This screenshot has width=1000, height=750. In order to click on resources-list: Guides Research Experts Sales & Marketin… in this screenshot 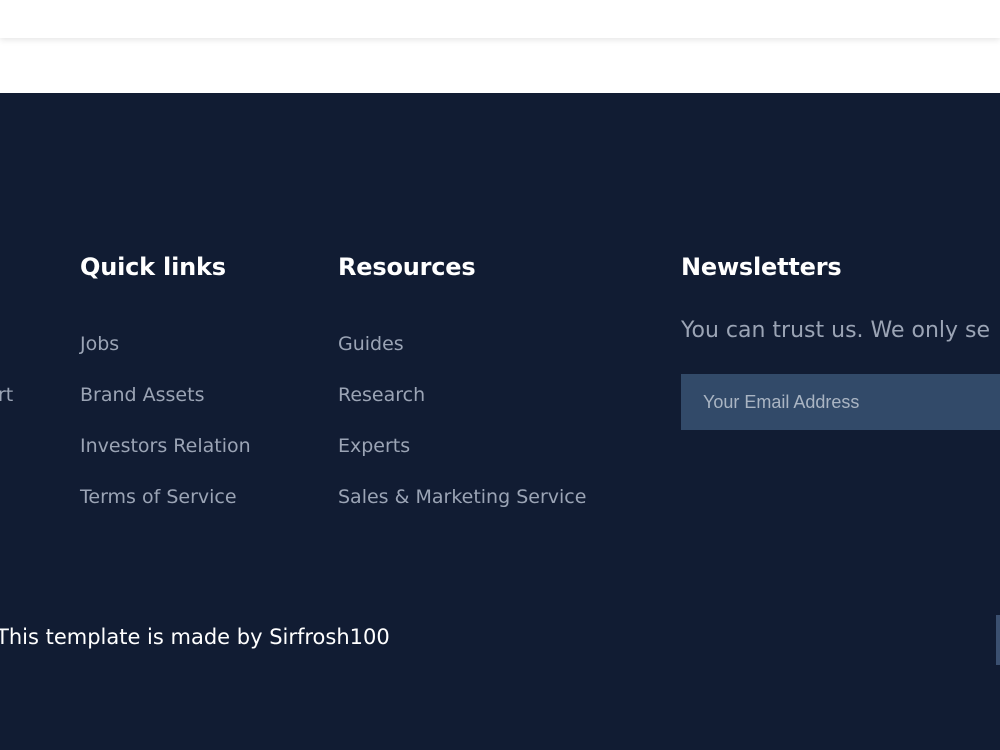, I will do `click(462, 435)`.